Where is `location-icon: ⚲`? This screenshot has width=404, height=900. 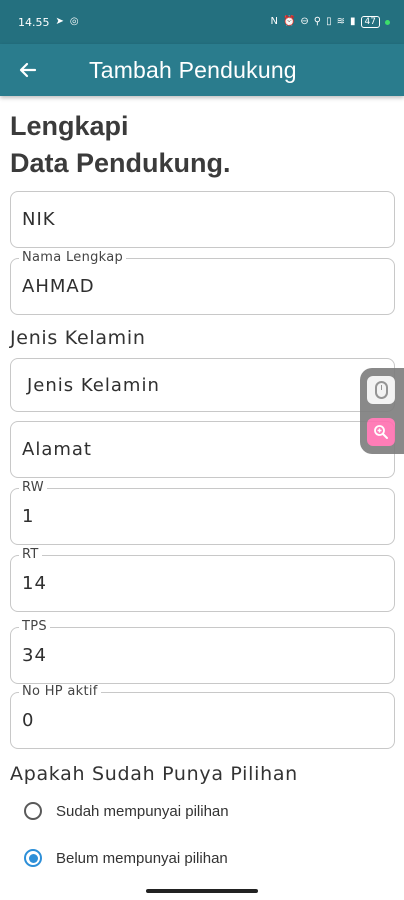 location-icon: ⚲ is located at coordinates (317, 21).